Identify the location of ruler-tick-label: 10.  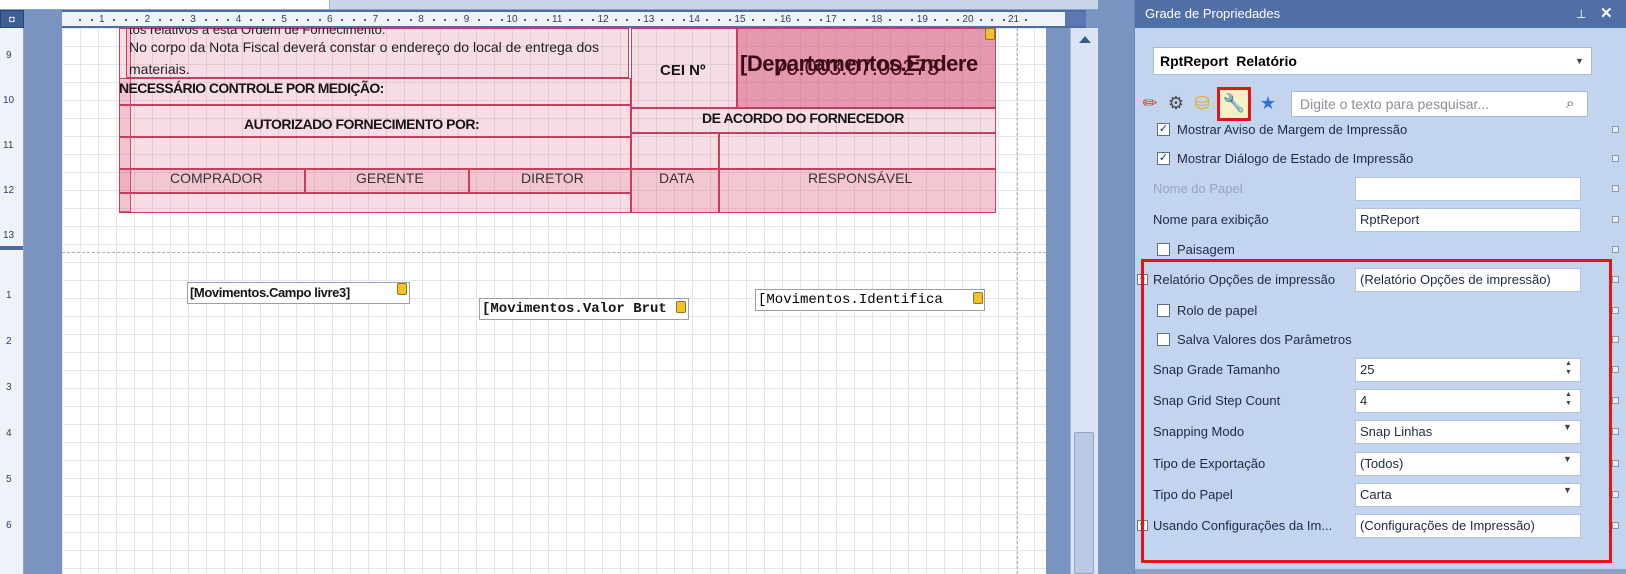
(512, 19).